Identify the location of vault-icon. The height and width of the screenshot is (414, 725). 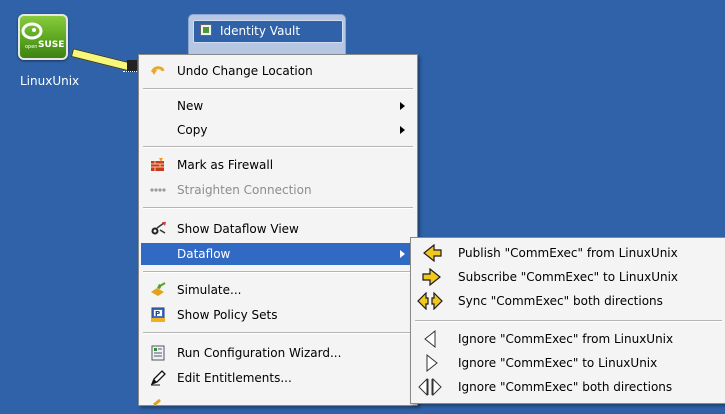
(206, 30).